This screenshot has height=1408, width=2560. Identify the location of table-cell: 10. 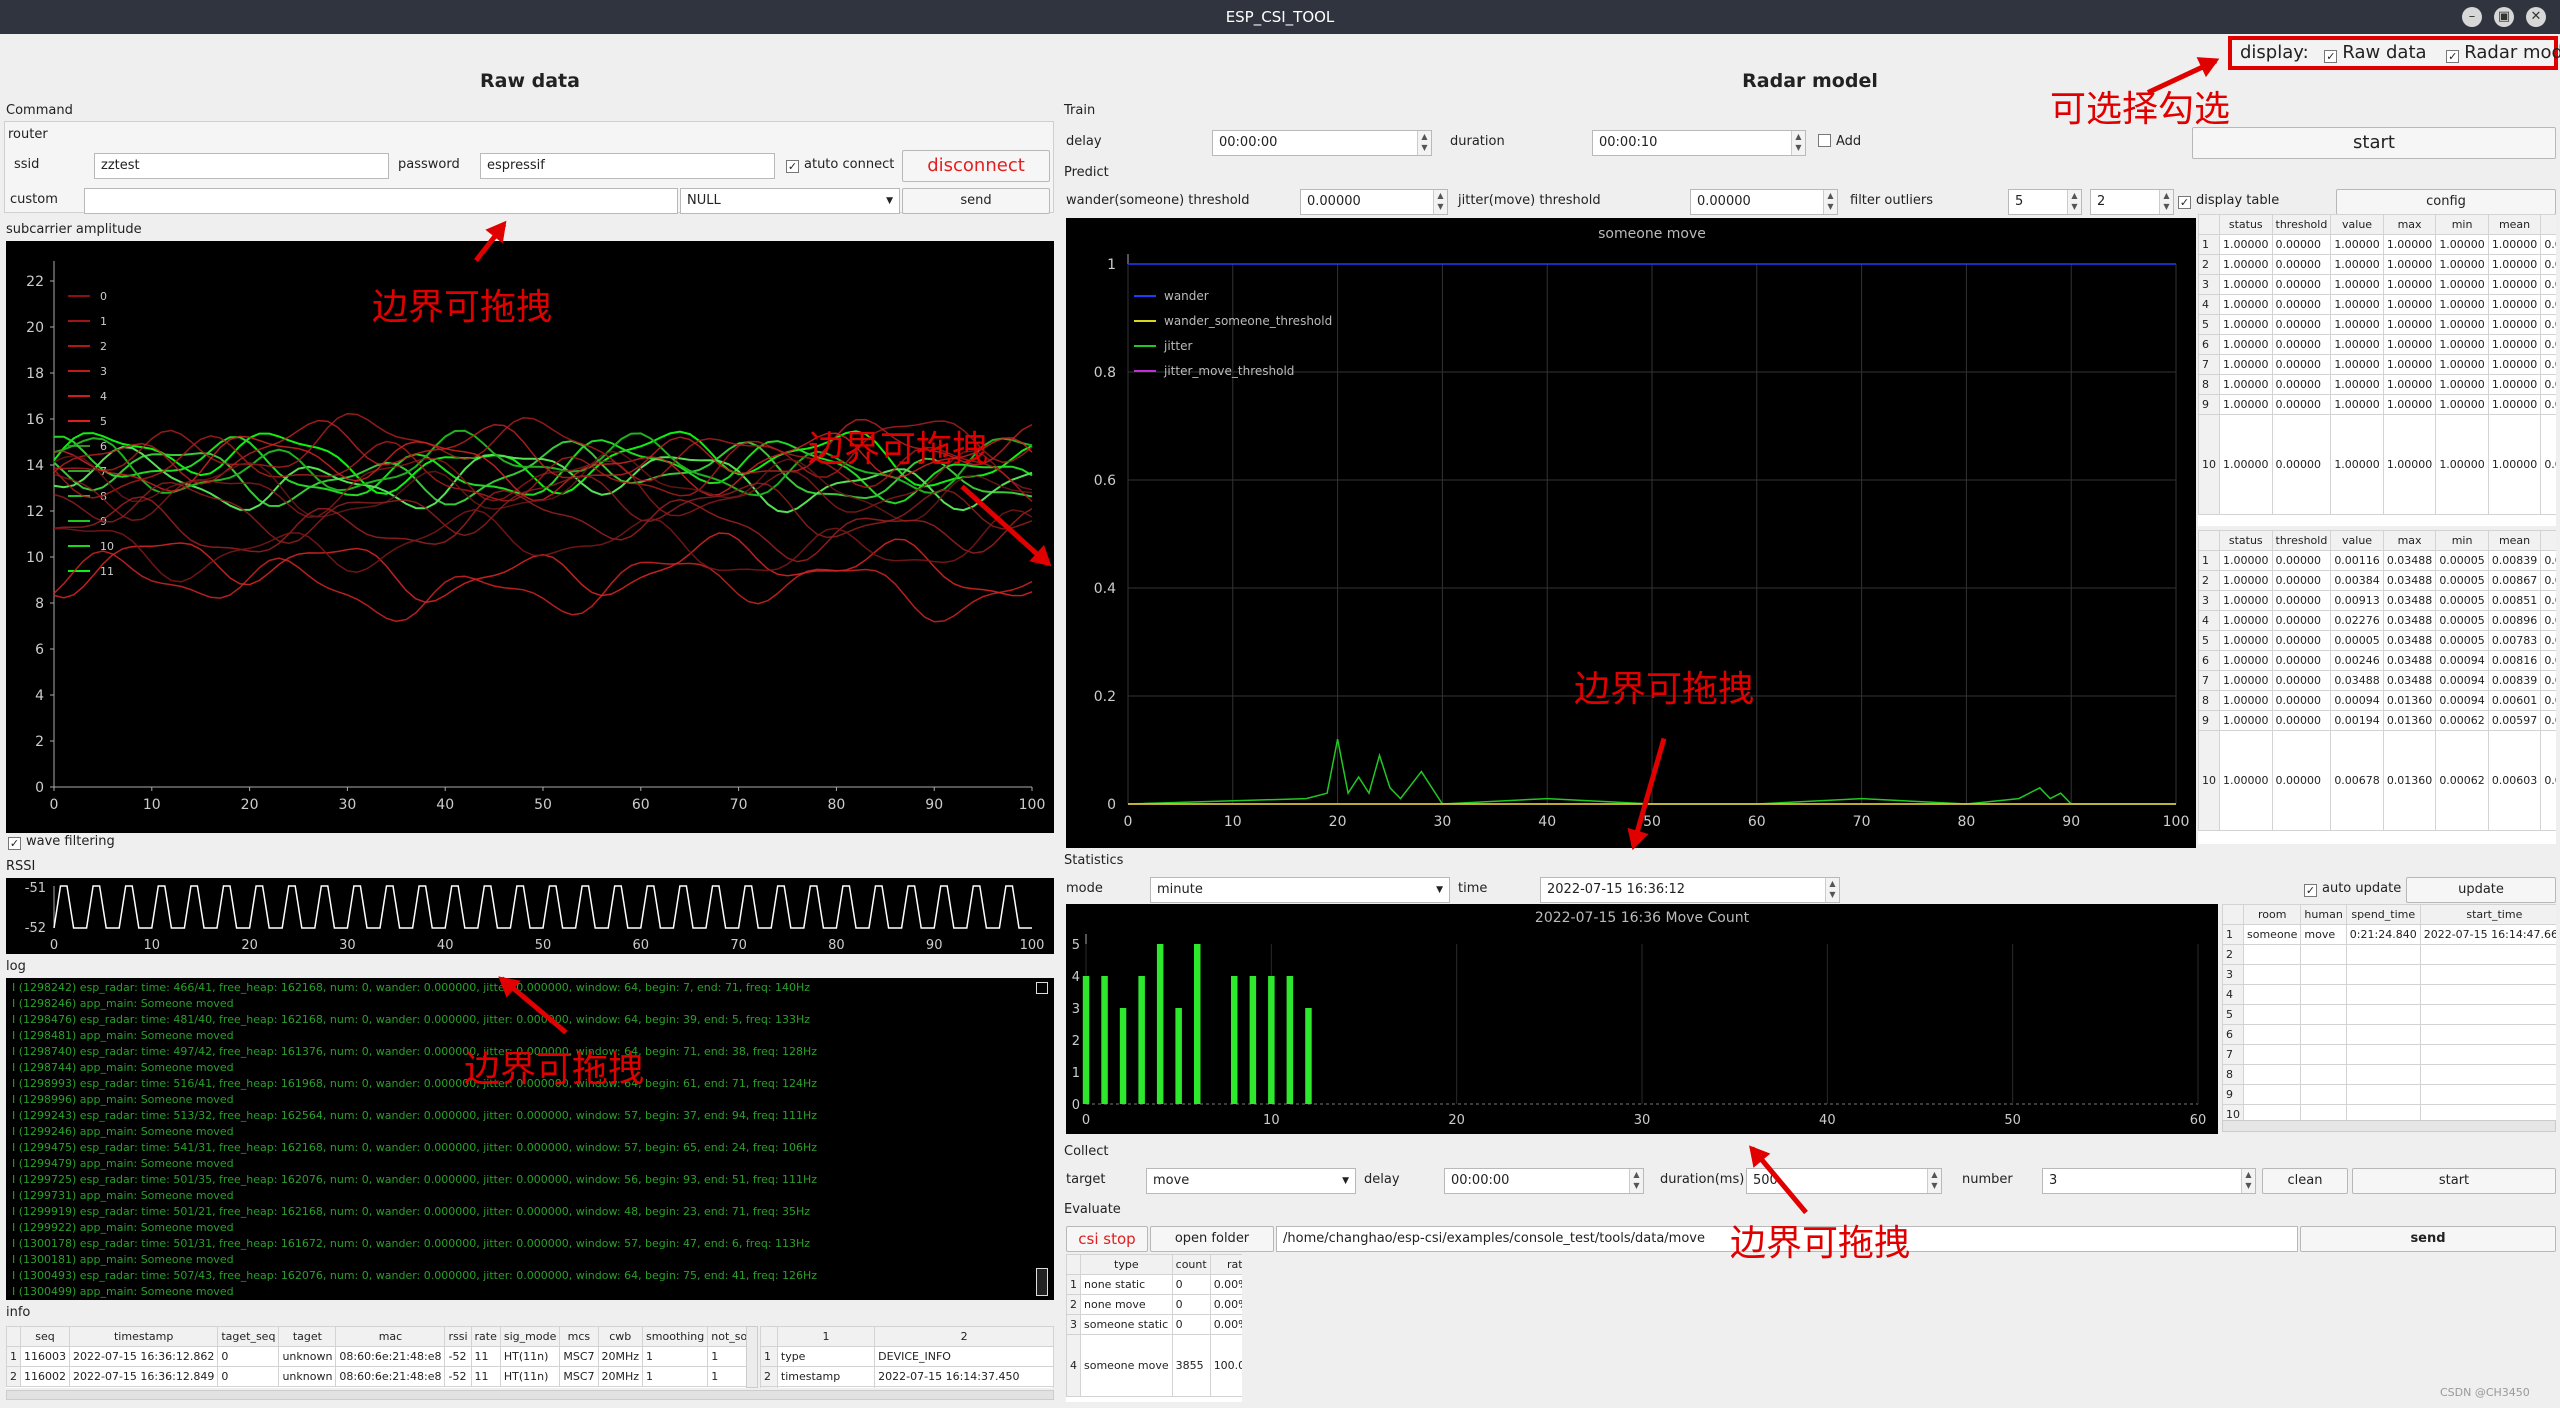
(2233, 1112).